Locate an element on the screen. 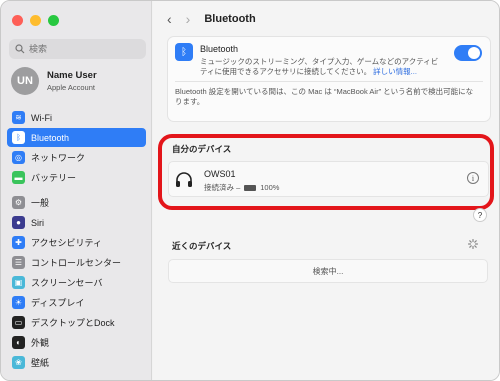 This screenshot has width=500, height=381. sidebar-item-control-center: ☰ コントロールセンター is located at coordinates (76, 262).